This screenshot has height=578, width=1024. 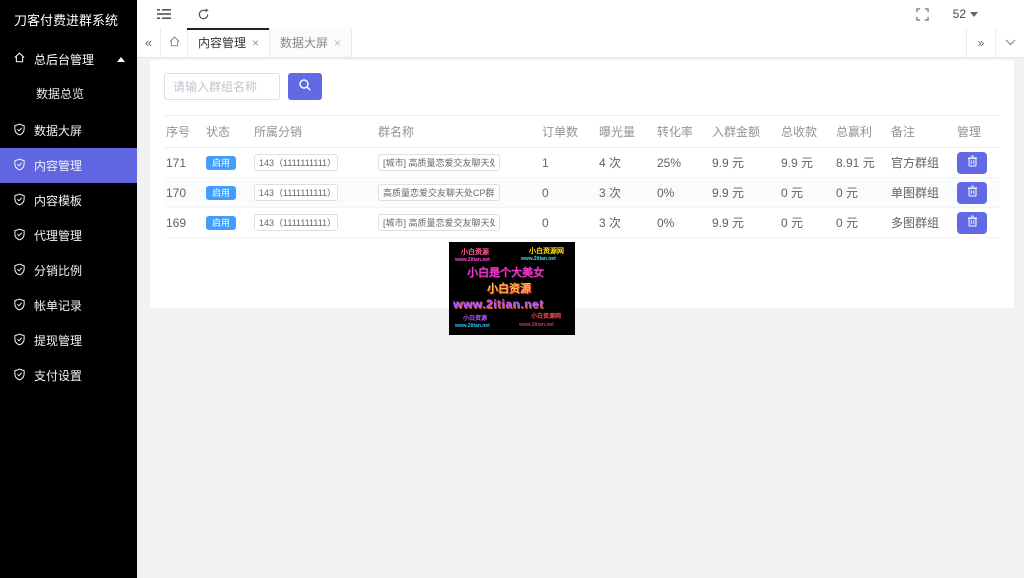 I want to click on table-row: 171启用14 次25%9.9 元9.9 元8.91 元官方群组, so click(x=582, y=162).